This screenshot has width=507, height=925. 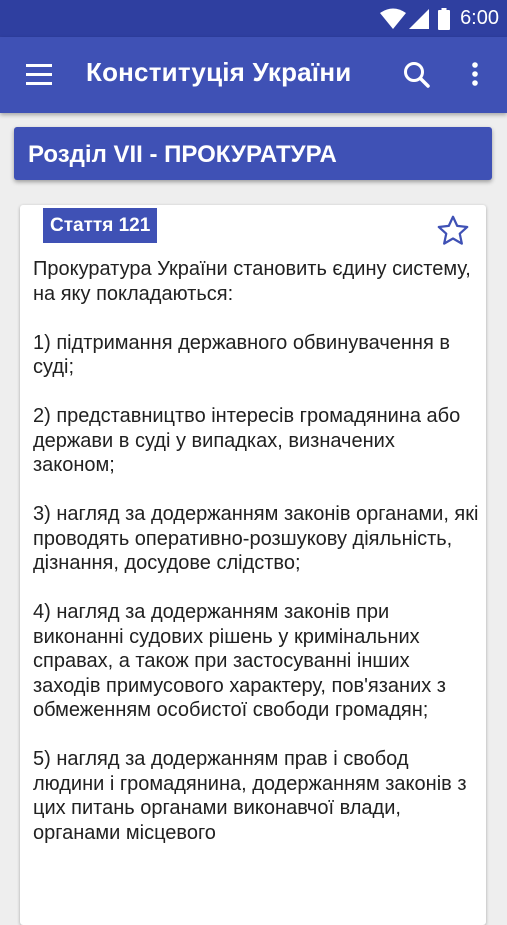 What do you see at coordinates (100, 225) in the screenshot?
I see `article-number-badge: Стаття 121` at bounding box center [100, 225].